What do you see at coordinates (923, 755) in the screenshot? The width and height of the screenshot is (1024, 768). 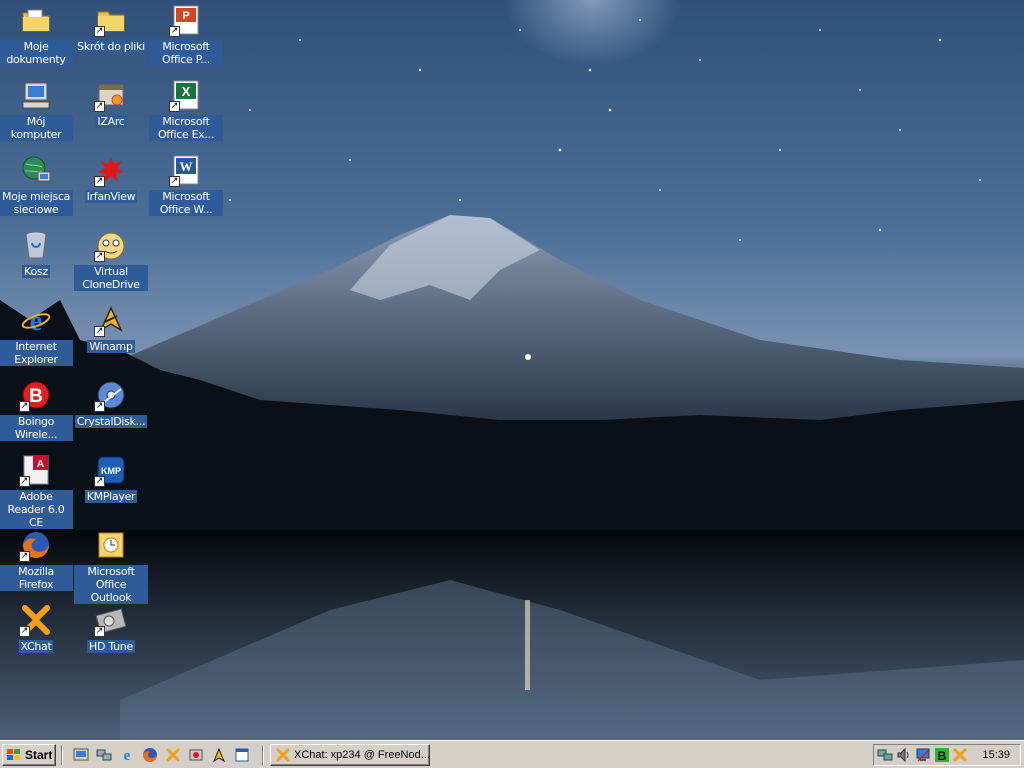 I see `tray-display-icon` at bounding box center [923, 755].